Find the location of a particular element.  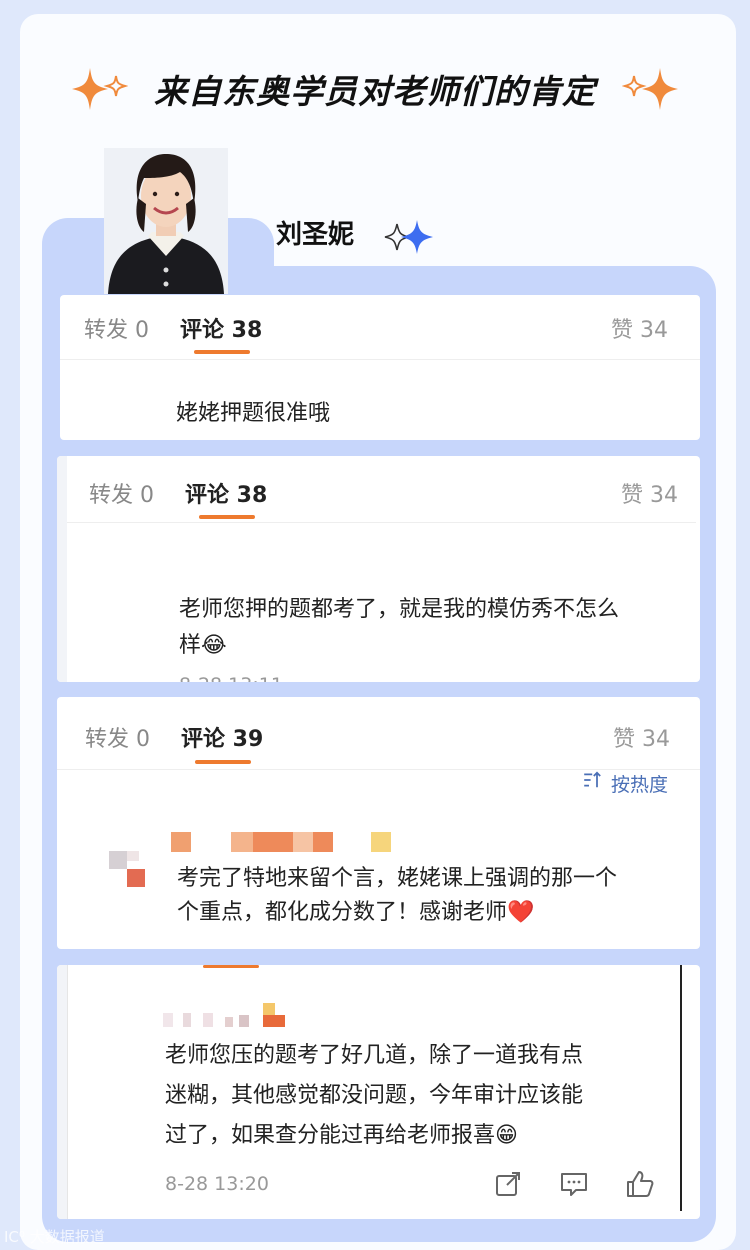

comment-timestamp: 8-28 13:20 is located at coordinates (217, 1184).